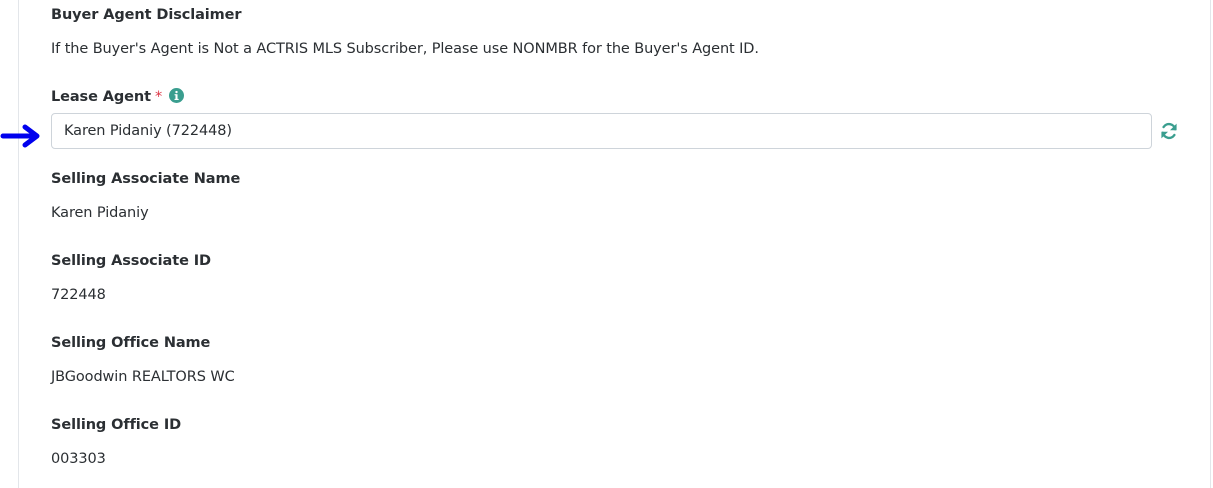 This screenshot has height=488, width=1213. What do you see at coordinates (20, 136) in the screenshot?
I see `arrow-right-icon` at bounding box center [20, 136].